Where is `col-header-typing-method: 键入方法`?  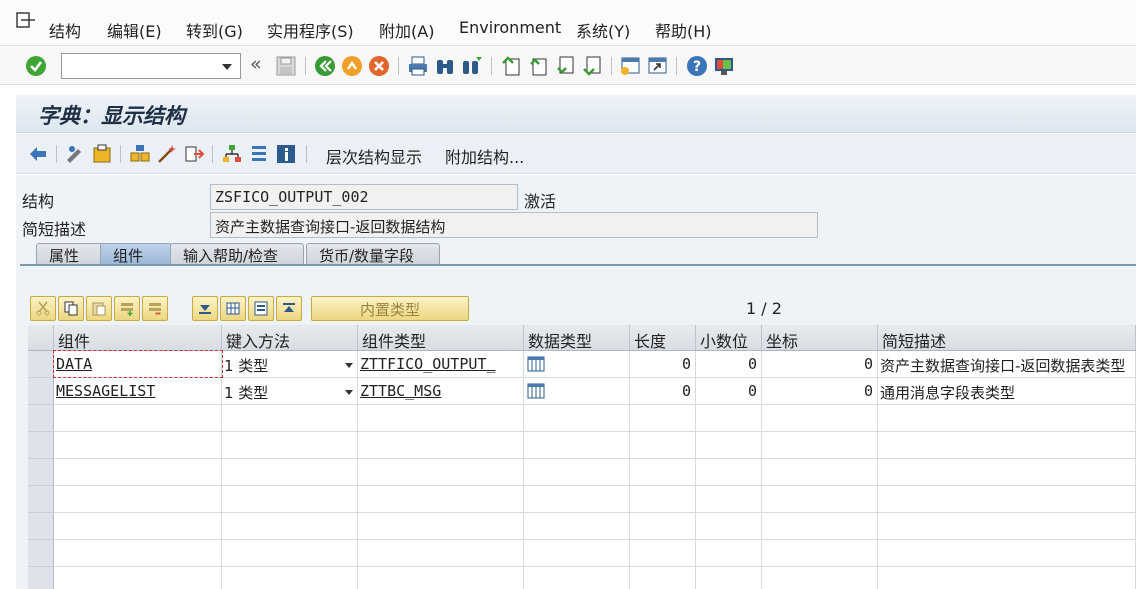 col-header-typing-method: 键入方法 is located at coordinates (290, 338).